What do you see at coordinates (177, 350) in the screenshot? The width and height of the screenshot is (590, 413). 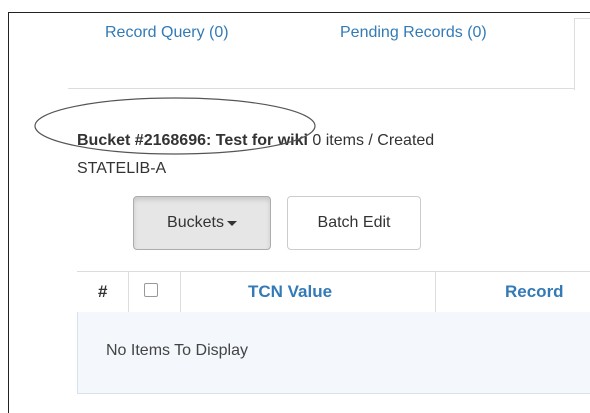 I see `empty-message: No Items To Display` at bounding box center [177, 350].